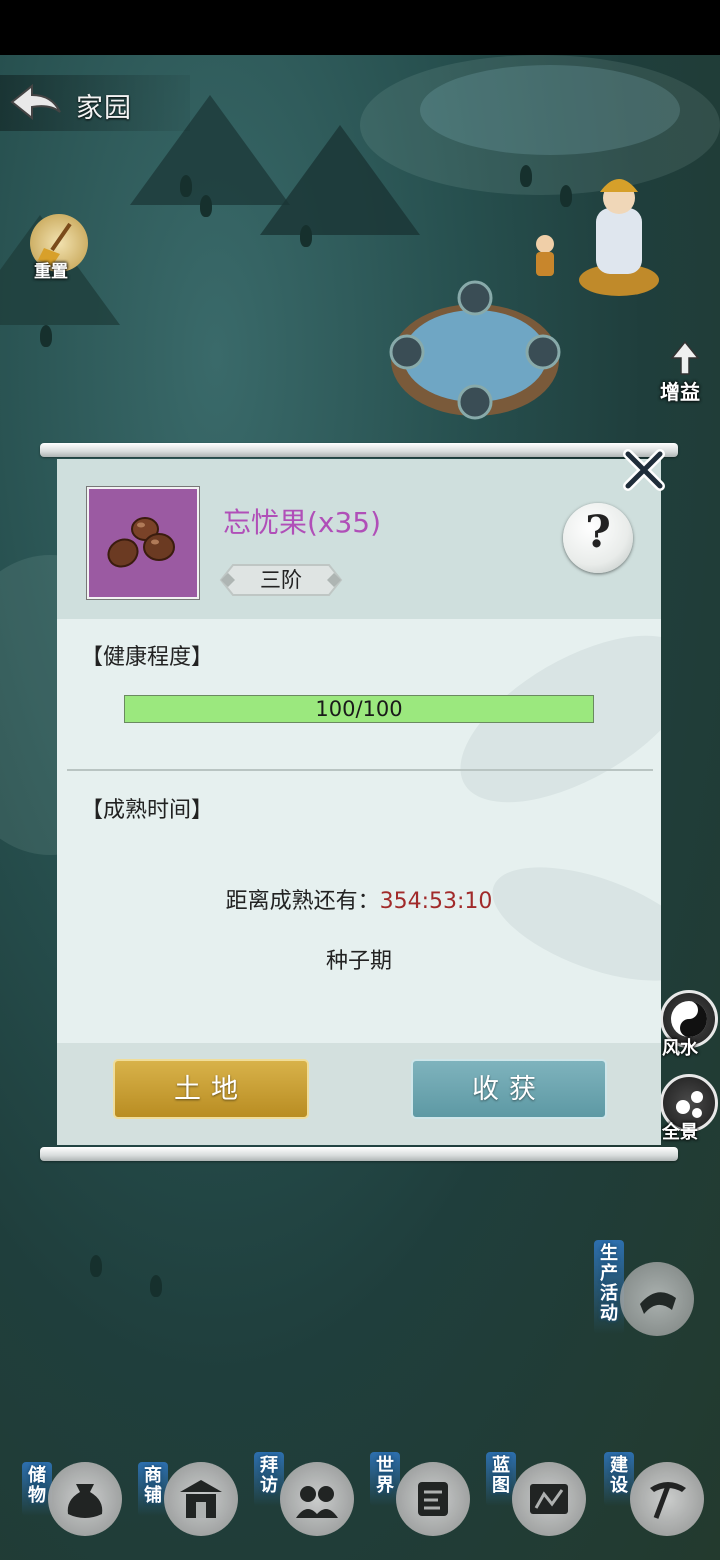 This screenshot has height=1560, width=720. Describe the element at coordinates (685, 358) in the screenshot. I see `arrow-up-icon` at that location.